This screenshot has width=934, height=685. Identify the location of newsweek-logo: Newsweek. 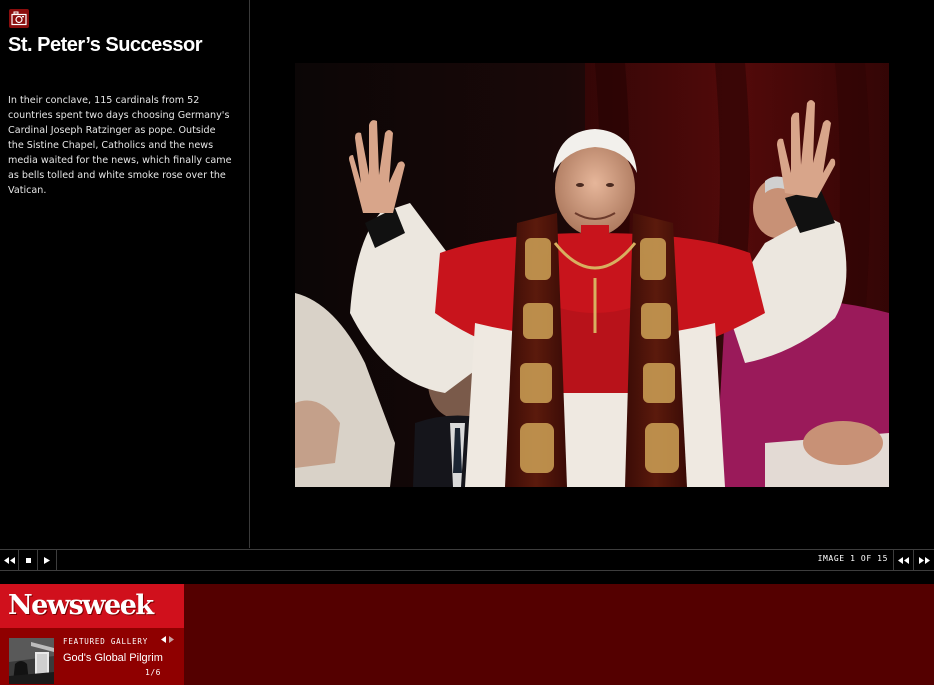
(92, 606).